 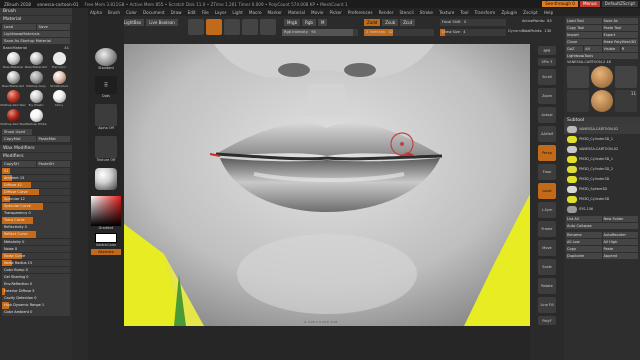 What do you see at coordinates (602, 189) in the screenshot?
I see `subtool-row: PM3D_Sphere3D` at bounding box center [602, 189].